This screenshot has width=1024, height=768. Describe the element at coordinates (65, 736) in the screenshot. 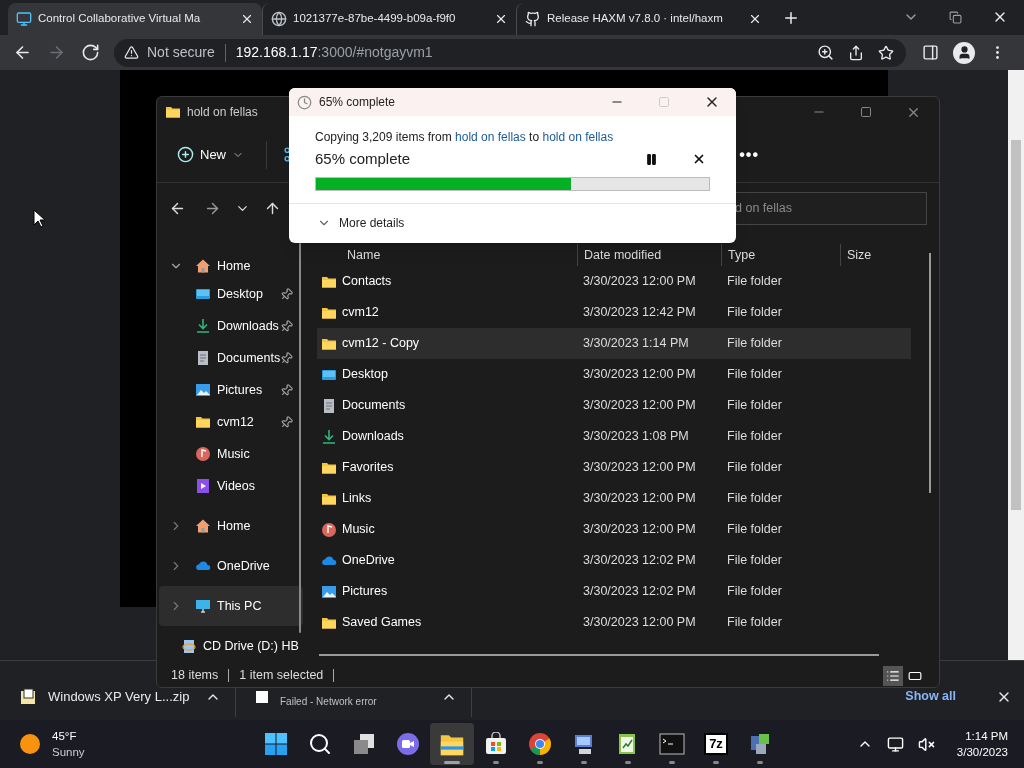

I see `weather-temperature: 45°F` at that location.